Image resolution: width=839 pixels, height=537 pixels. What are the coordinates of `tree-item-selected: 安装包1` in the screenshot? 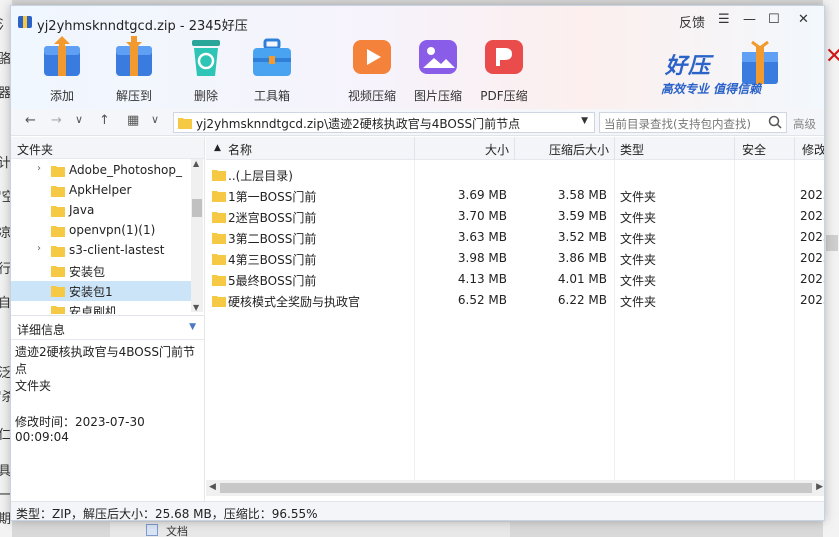 It's located at (101, 291).